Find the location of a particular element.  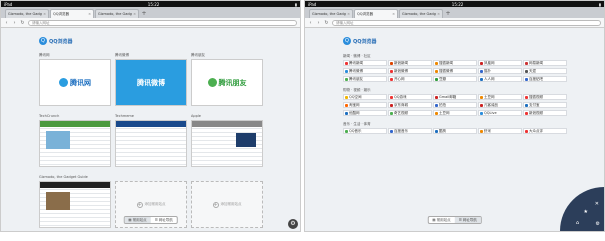

nav-link: QQ游戏 is located at coordinates (410, 97).